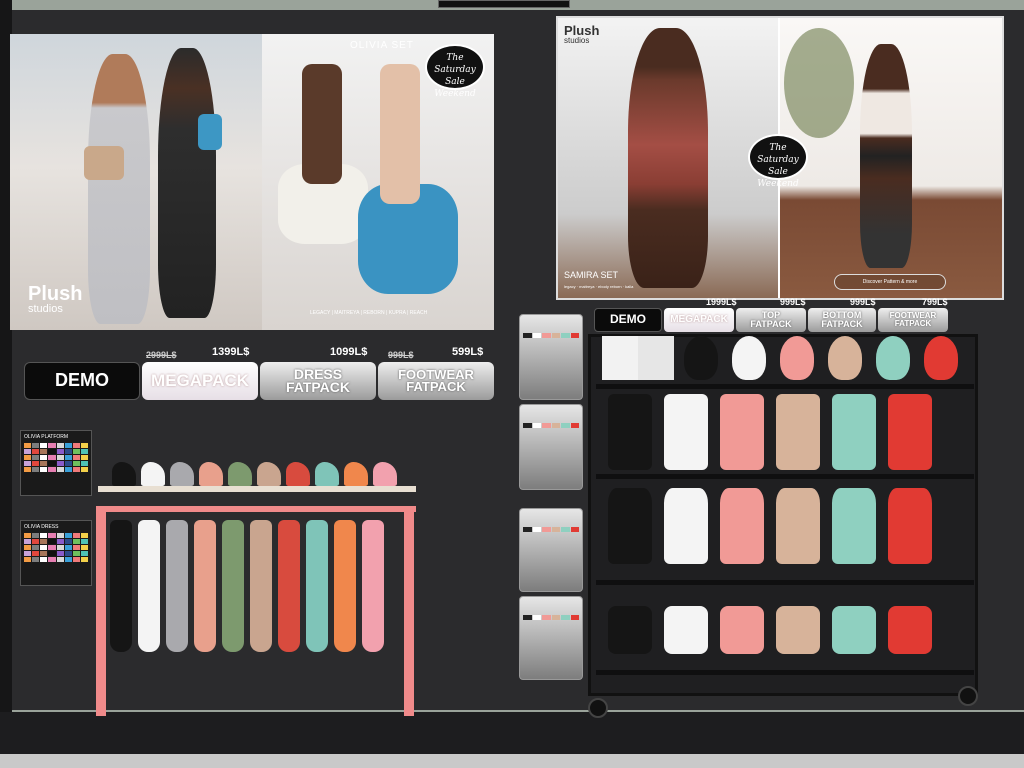 The image size is (1024, 768). I want to click on plush-studios-logo: Plush studios, so click(55, 299).